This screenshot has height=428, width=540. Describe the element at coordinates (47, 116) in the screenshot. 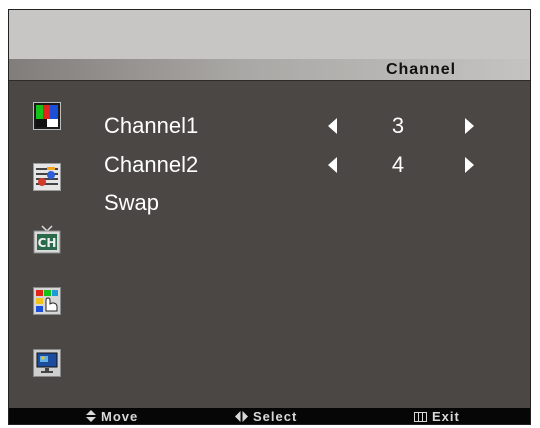

I see `picture-icon` at that location.